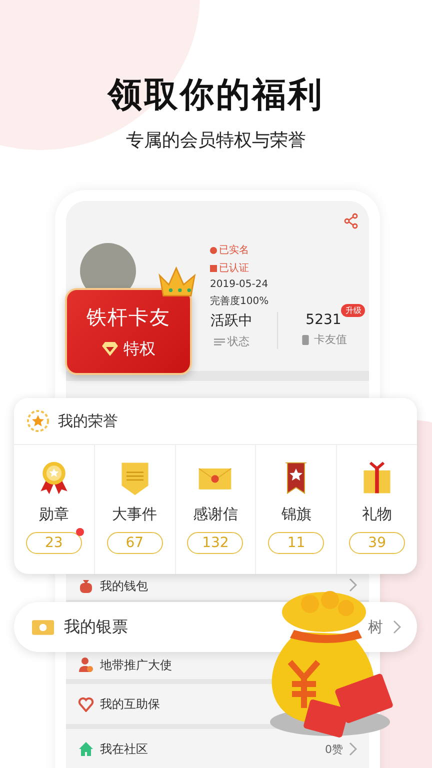  Describe the element at coordinates (296, 514) in the screenshot. I see `honor-label: 锦旗` at that location.